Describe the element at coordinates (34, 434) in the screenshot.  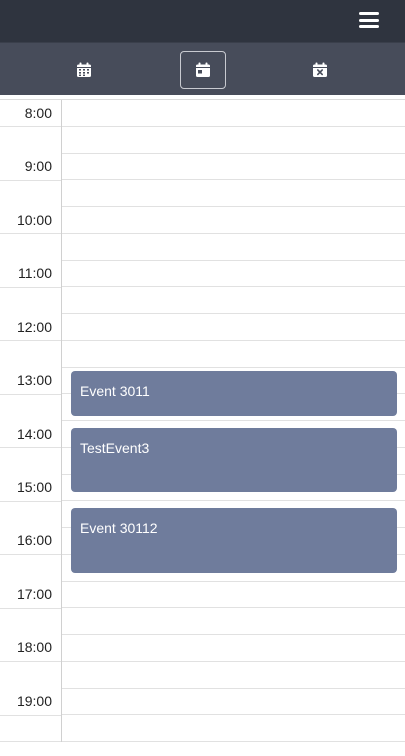
I see `hour-label: 14:00` at that location.